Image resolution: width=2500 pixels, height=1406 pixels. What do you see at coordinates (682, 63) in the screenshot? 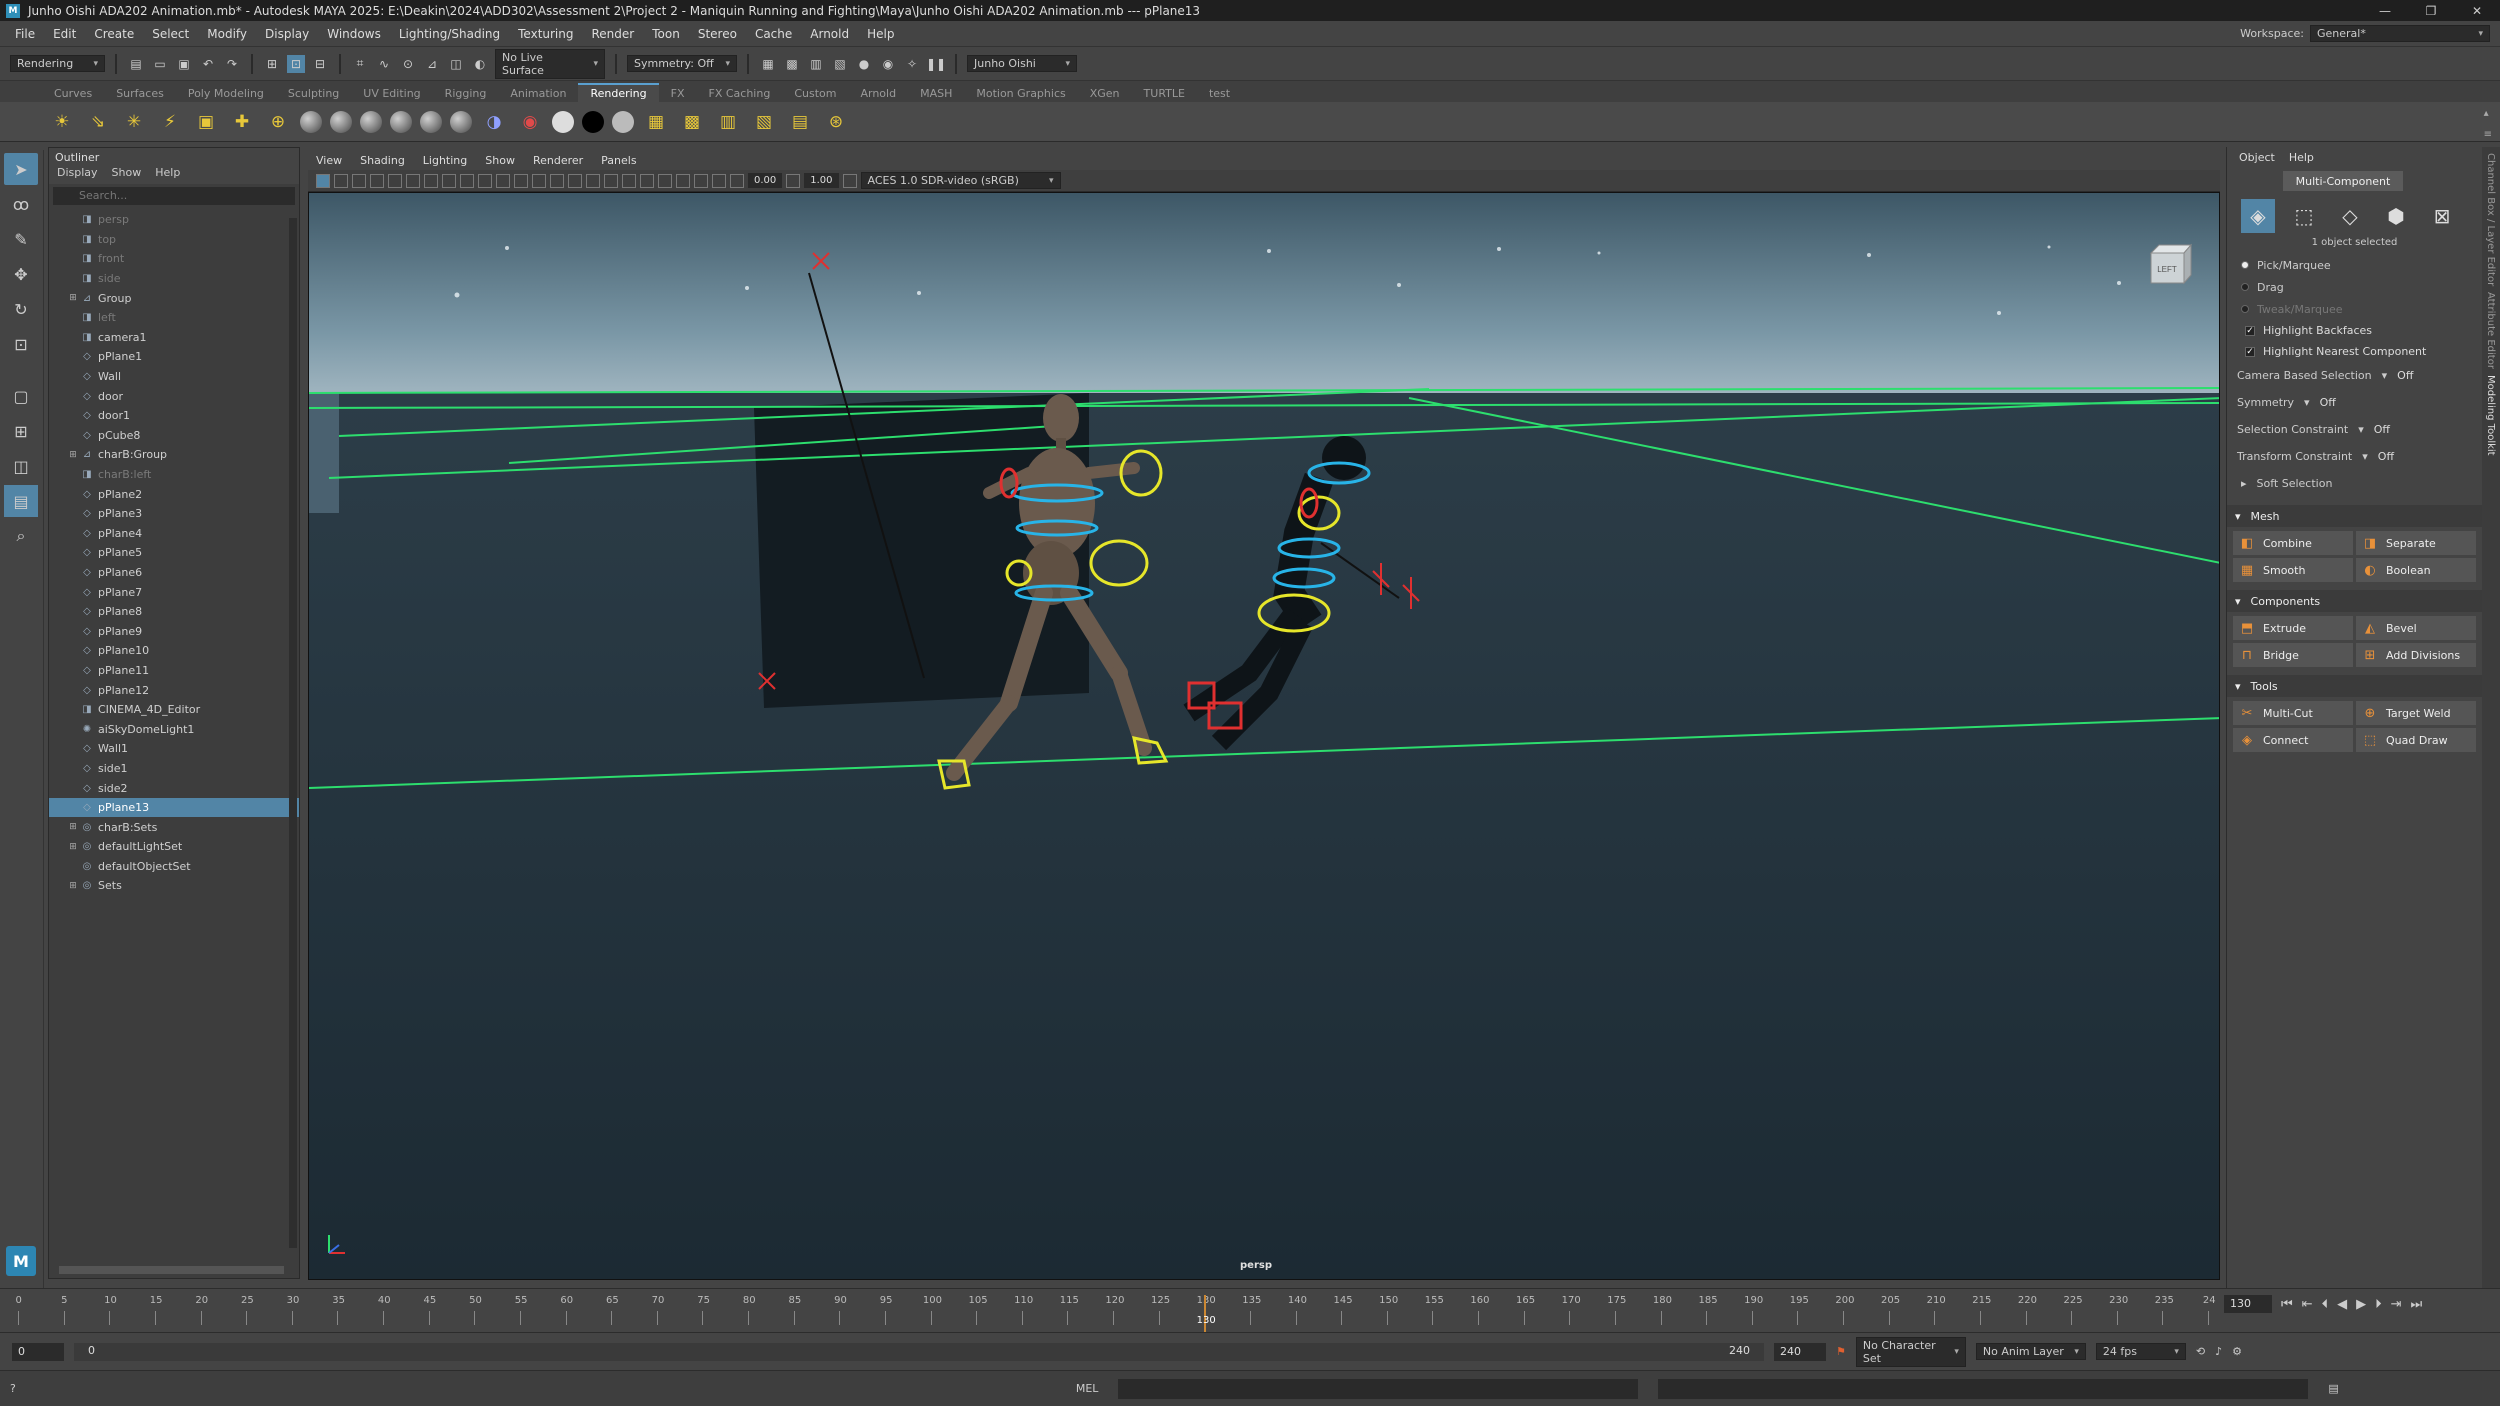
I see `symmetry-dropdown: Symmetry: Off` at bounding box center [682, 63].